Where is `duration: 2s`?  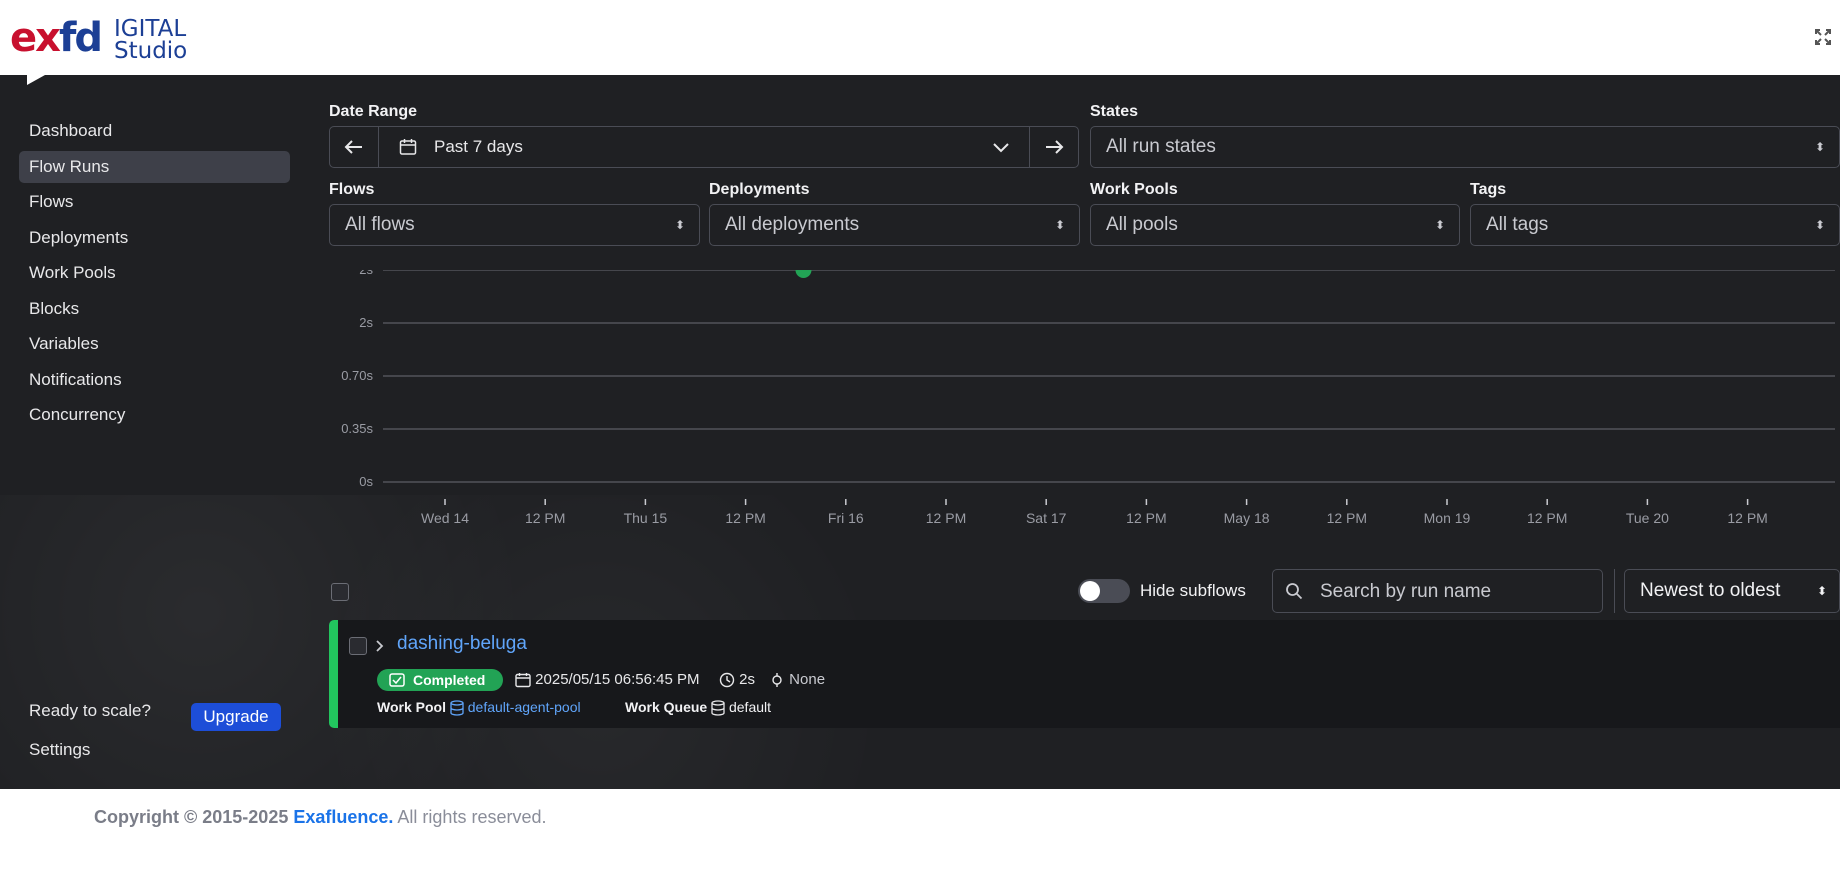
duration: 2s is located at coordinates (737, 680).